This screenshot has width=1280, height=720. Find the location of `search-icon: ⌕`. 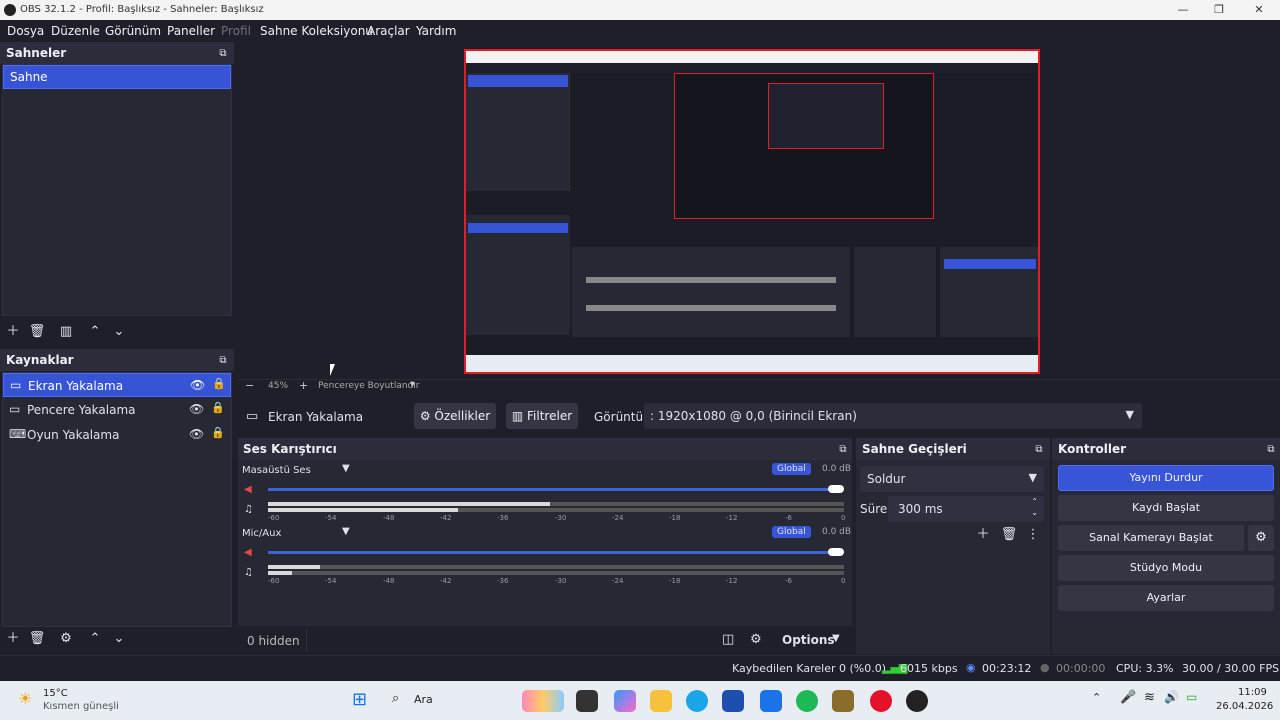

search-icon: ⌕ is located at coordinates (395, 698).